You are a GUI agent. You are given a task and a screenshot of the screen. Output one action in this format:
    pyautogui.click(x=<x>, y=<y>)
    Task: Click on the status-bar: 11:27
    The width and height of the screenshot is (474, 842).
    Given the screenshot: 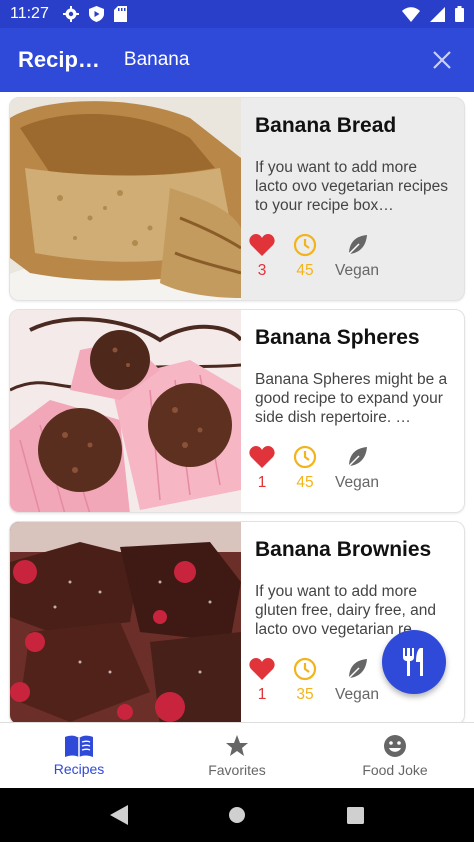 What is the action you would take?
    pyautogui.click(x=237, y=14)
    